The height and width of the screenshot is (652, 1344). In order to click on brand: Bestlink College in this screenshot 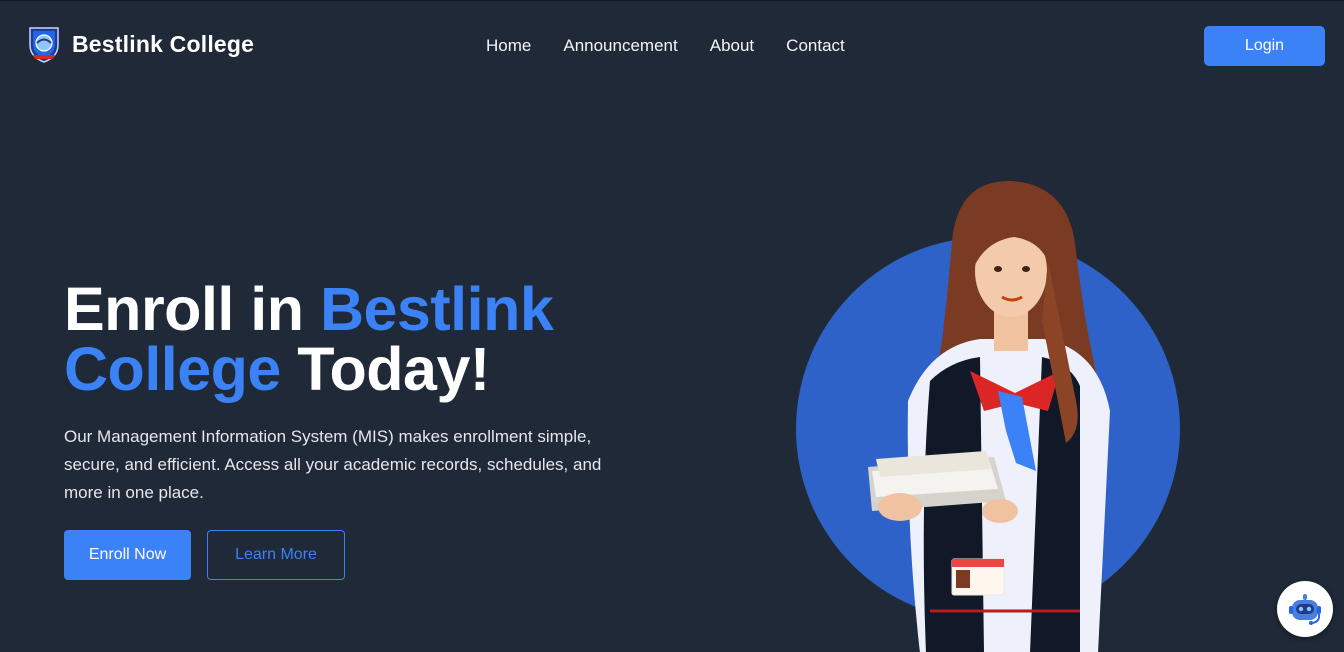, I will do `click(140, 44)`.